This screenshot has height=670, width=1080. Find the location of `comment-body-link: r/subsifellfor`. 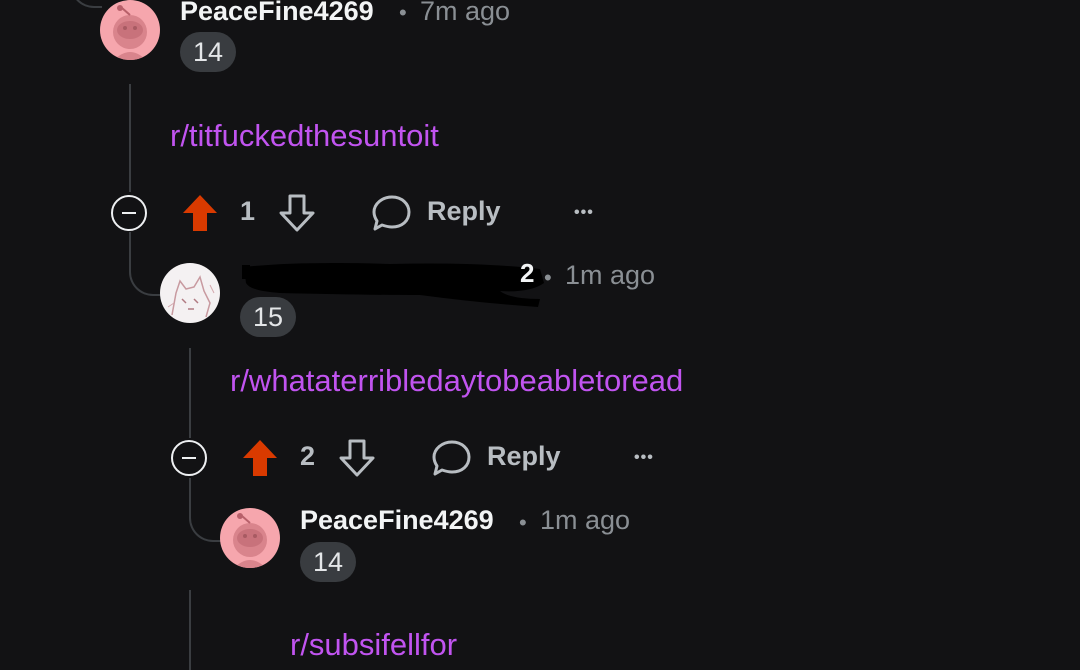

comment-body-link: r/subsifellfor is located at coordinates (373, 645).